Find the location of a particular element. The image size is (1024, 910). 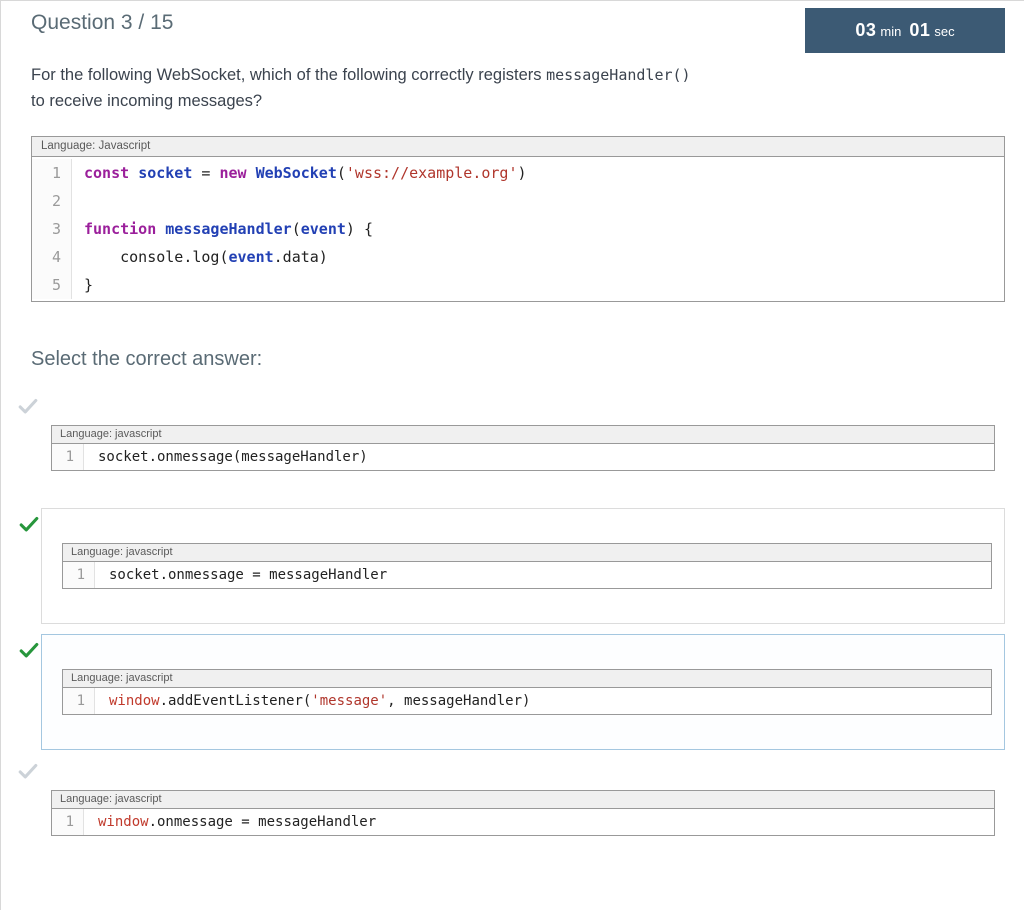

code-line: 5} is located at coordinates (518, 284).